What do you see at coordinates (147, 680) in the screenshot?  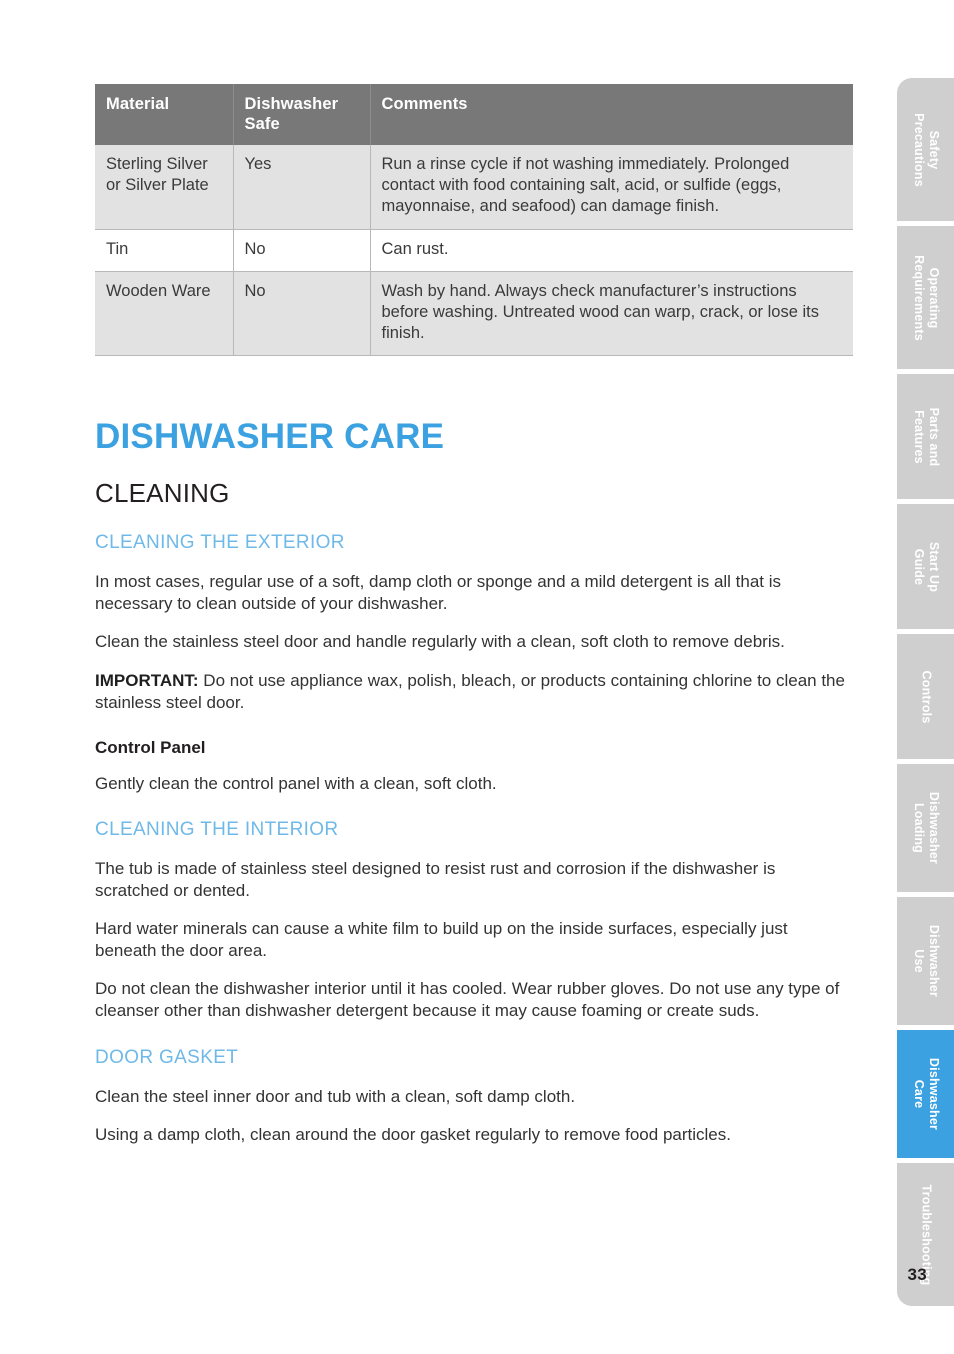 I see `important-label: IMPORTANT:` at bounding box center [147, 680].